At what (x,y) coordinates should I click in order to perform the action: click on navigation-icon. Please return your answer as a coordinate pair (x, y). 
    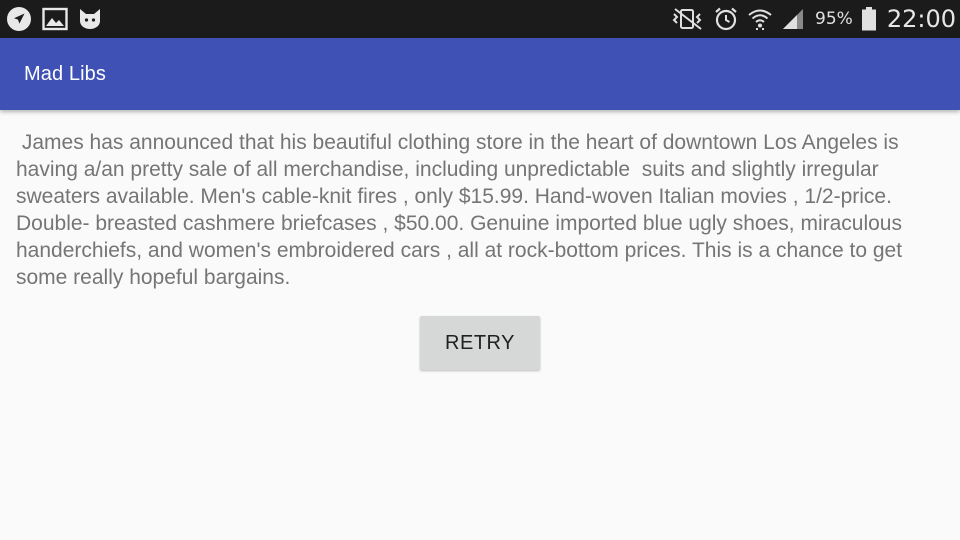
    Looking at the image, I should click on (19, 19).